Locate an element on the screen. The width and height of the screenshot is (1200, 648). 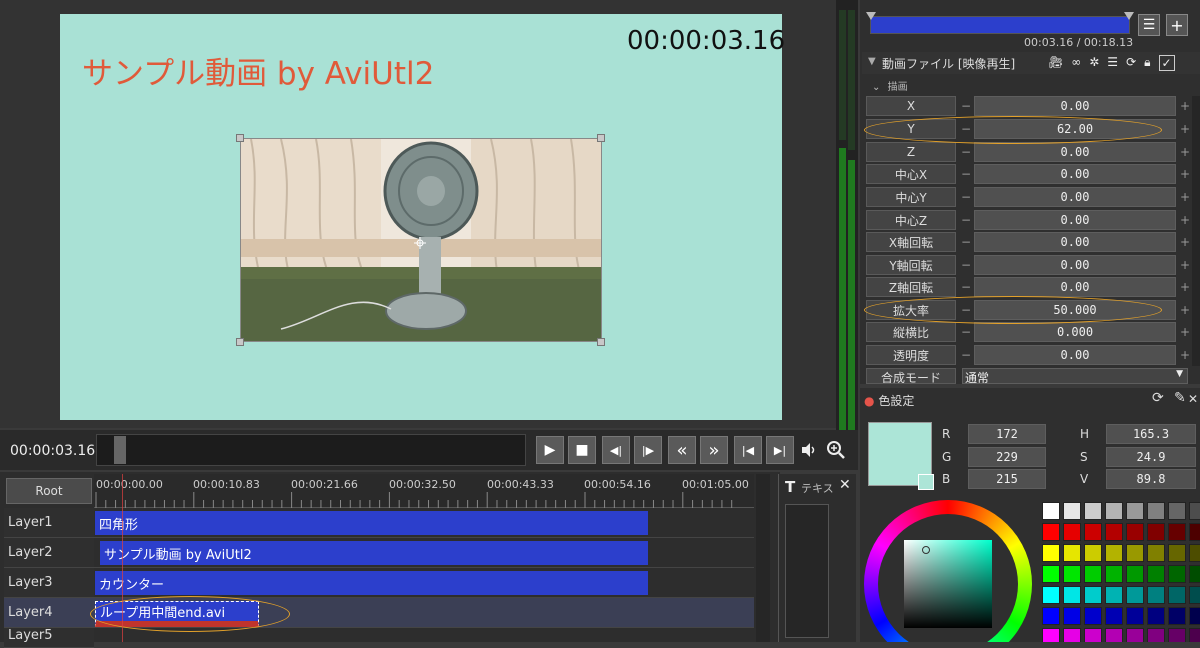
seek-bar is located at coordinates (311, 450).